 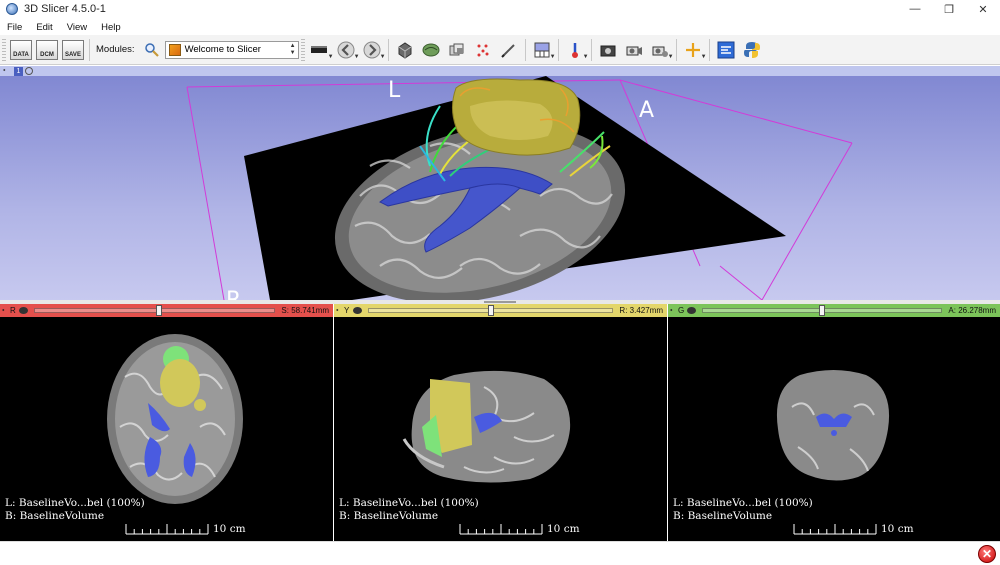 I want to click on menu-file: File, so click(x=14, y=27).